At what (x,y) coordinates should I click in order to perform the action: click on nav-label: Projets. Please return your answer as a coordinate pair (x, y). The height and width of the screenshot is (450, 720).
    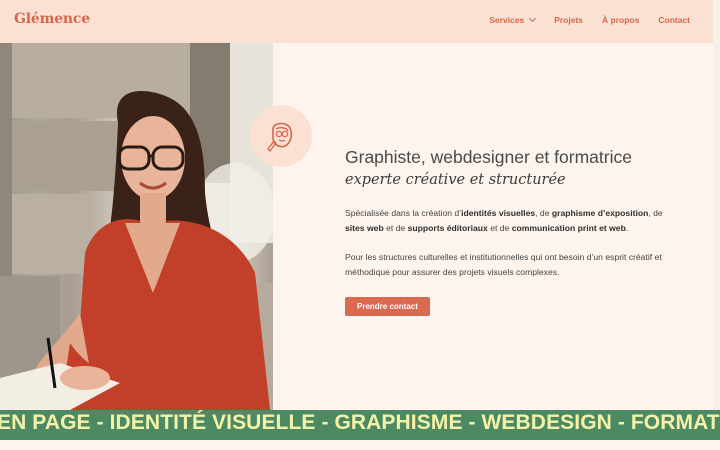
    Looking at the image, I should click on (569, 20).